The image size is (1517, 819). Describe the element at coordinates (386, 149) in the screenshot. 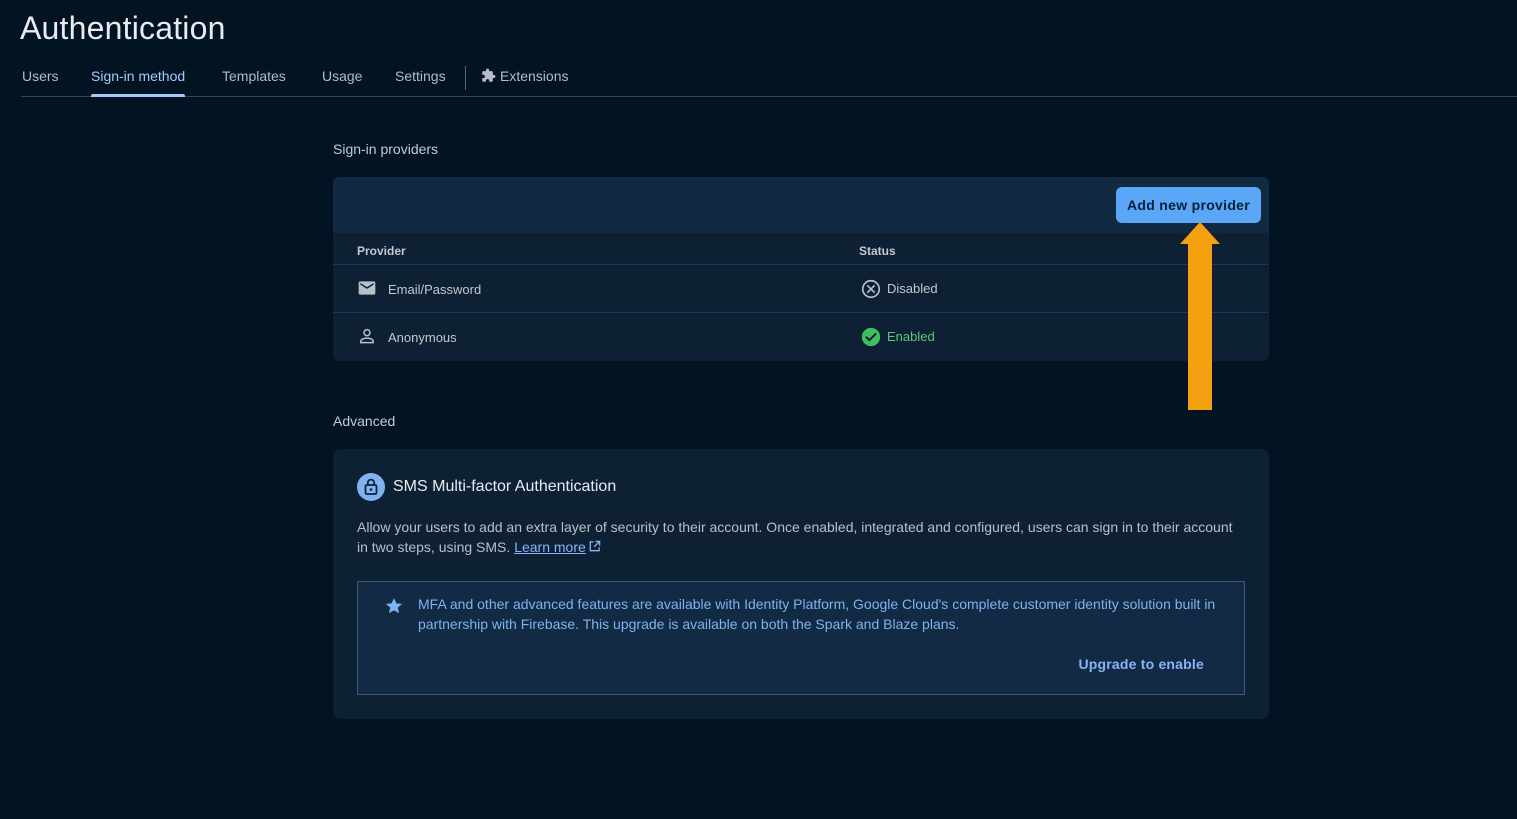

I see `section-label-sign-in-providers: Sign-in providers` at that location.